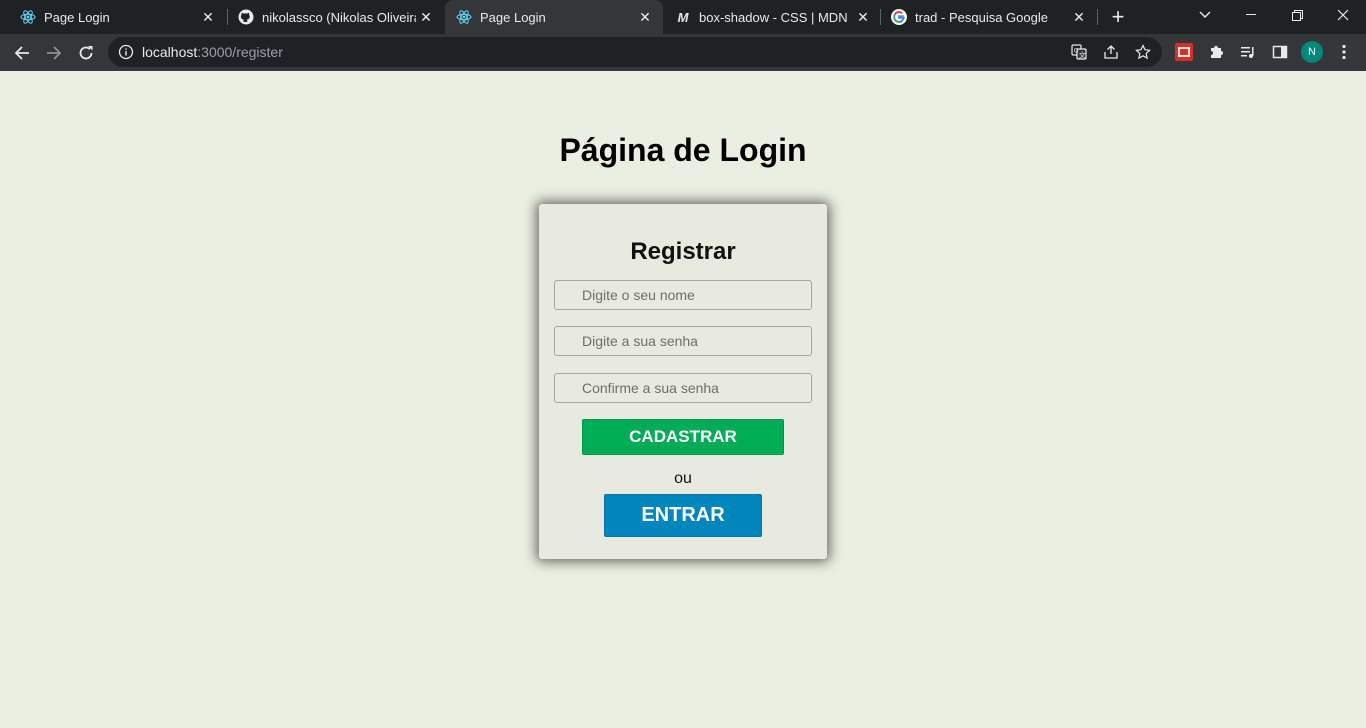 The height and width of the screenshot is (728, 1366). Describe the element at coordinates (1118, 16) in the screenshot. I see `new-tab-icon: +` at that location.